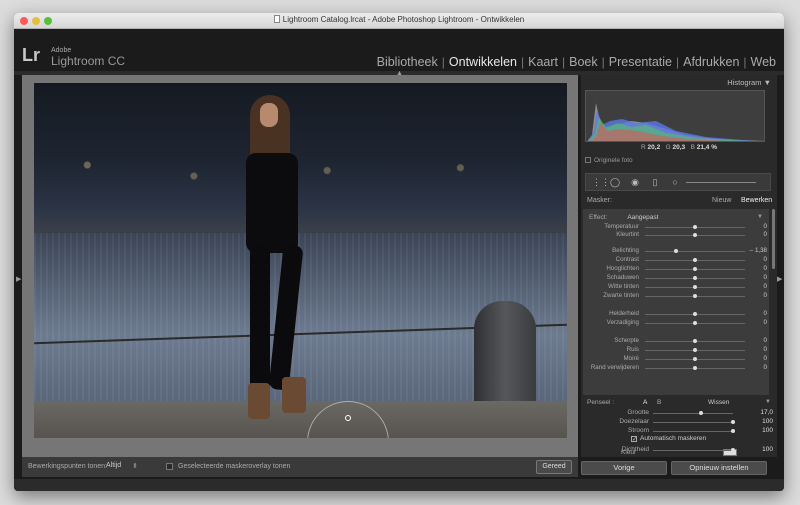  I want to click on brush-feather-track, so click(694, 422).